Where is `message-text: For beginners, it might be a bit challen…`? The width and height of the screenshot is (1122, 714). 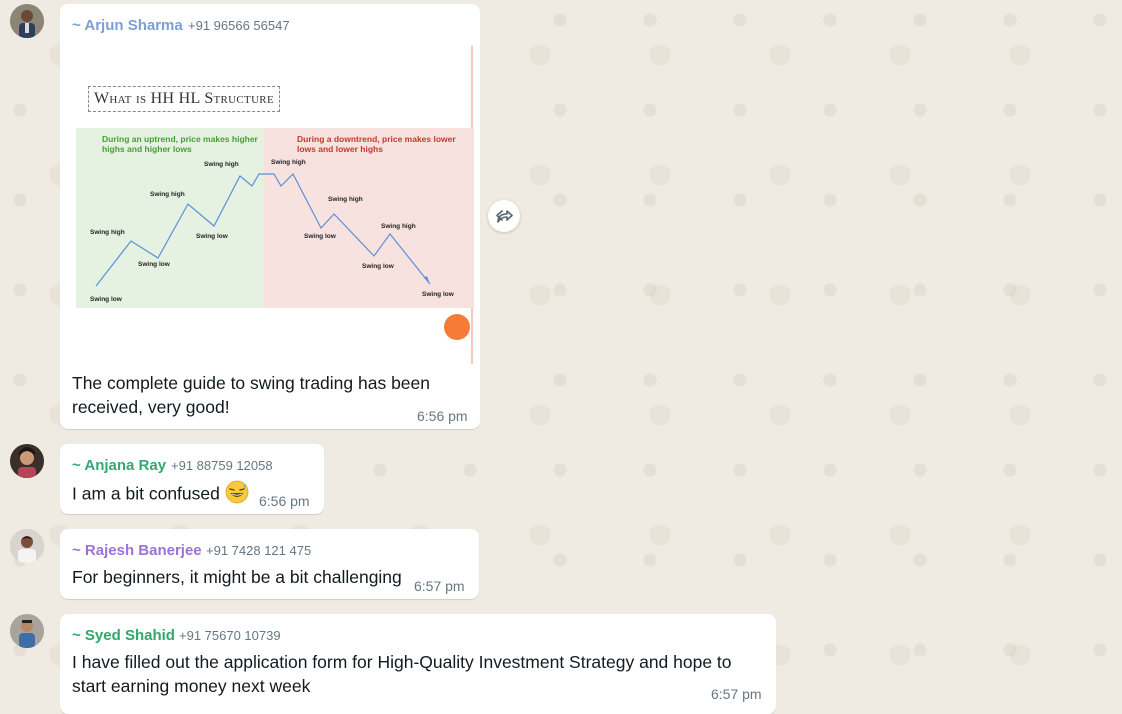
message-text: For beginners, it might be a bit challen… is located at coordinates (237, 577).